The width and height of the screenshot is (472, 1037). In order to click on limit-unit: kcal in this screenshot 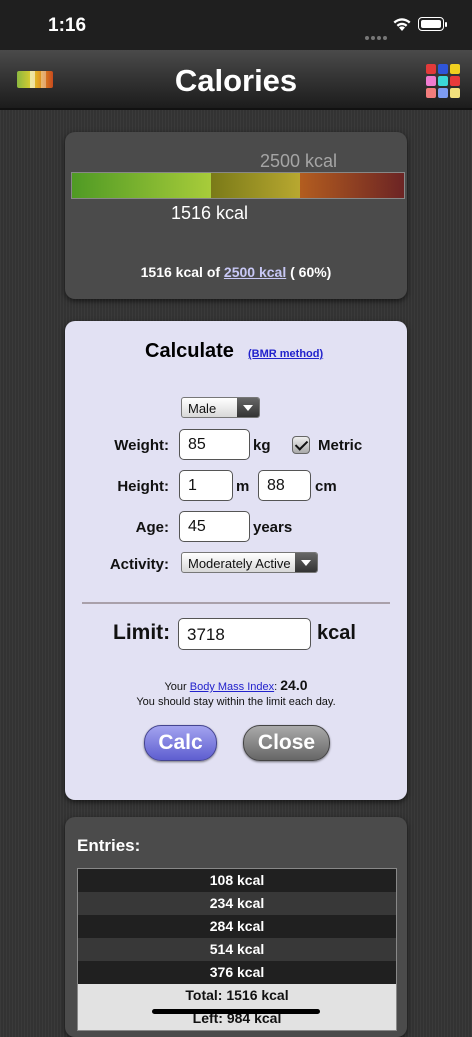, I will do `click(336, 633)`.